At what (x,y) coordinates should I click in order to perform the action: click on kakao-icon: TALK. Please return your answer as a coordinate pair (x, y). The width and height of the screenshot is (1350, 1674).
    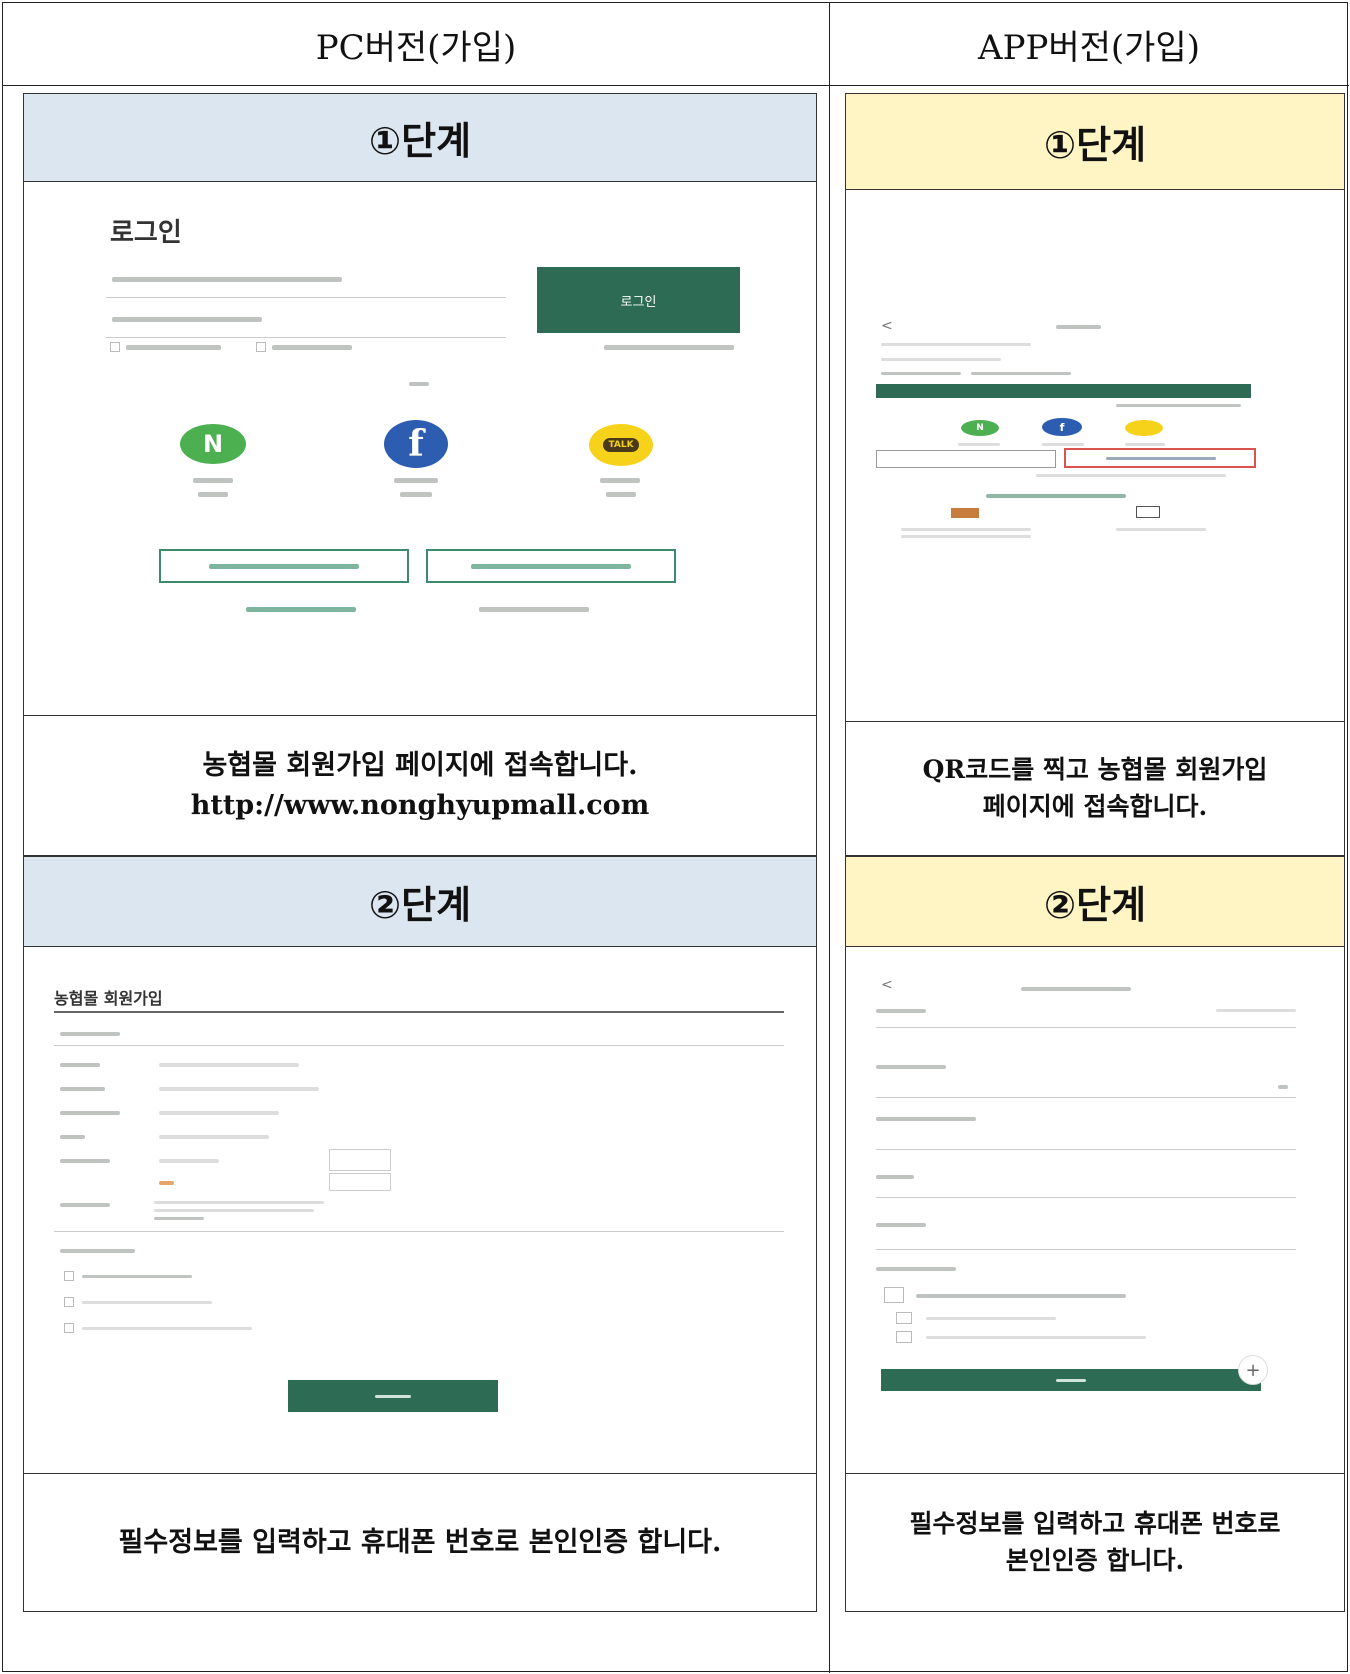
    Looking at the image, I should click on (621, 445).